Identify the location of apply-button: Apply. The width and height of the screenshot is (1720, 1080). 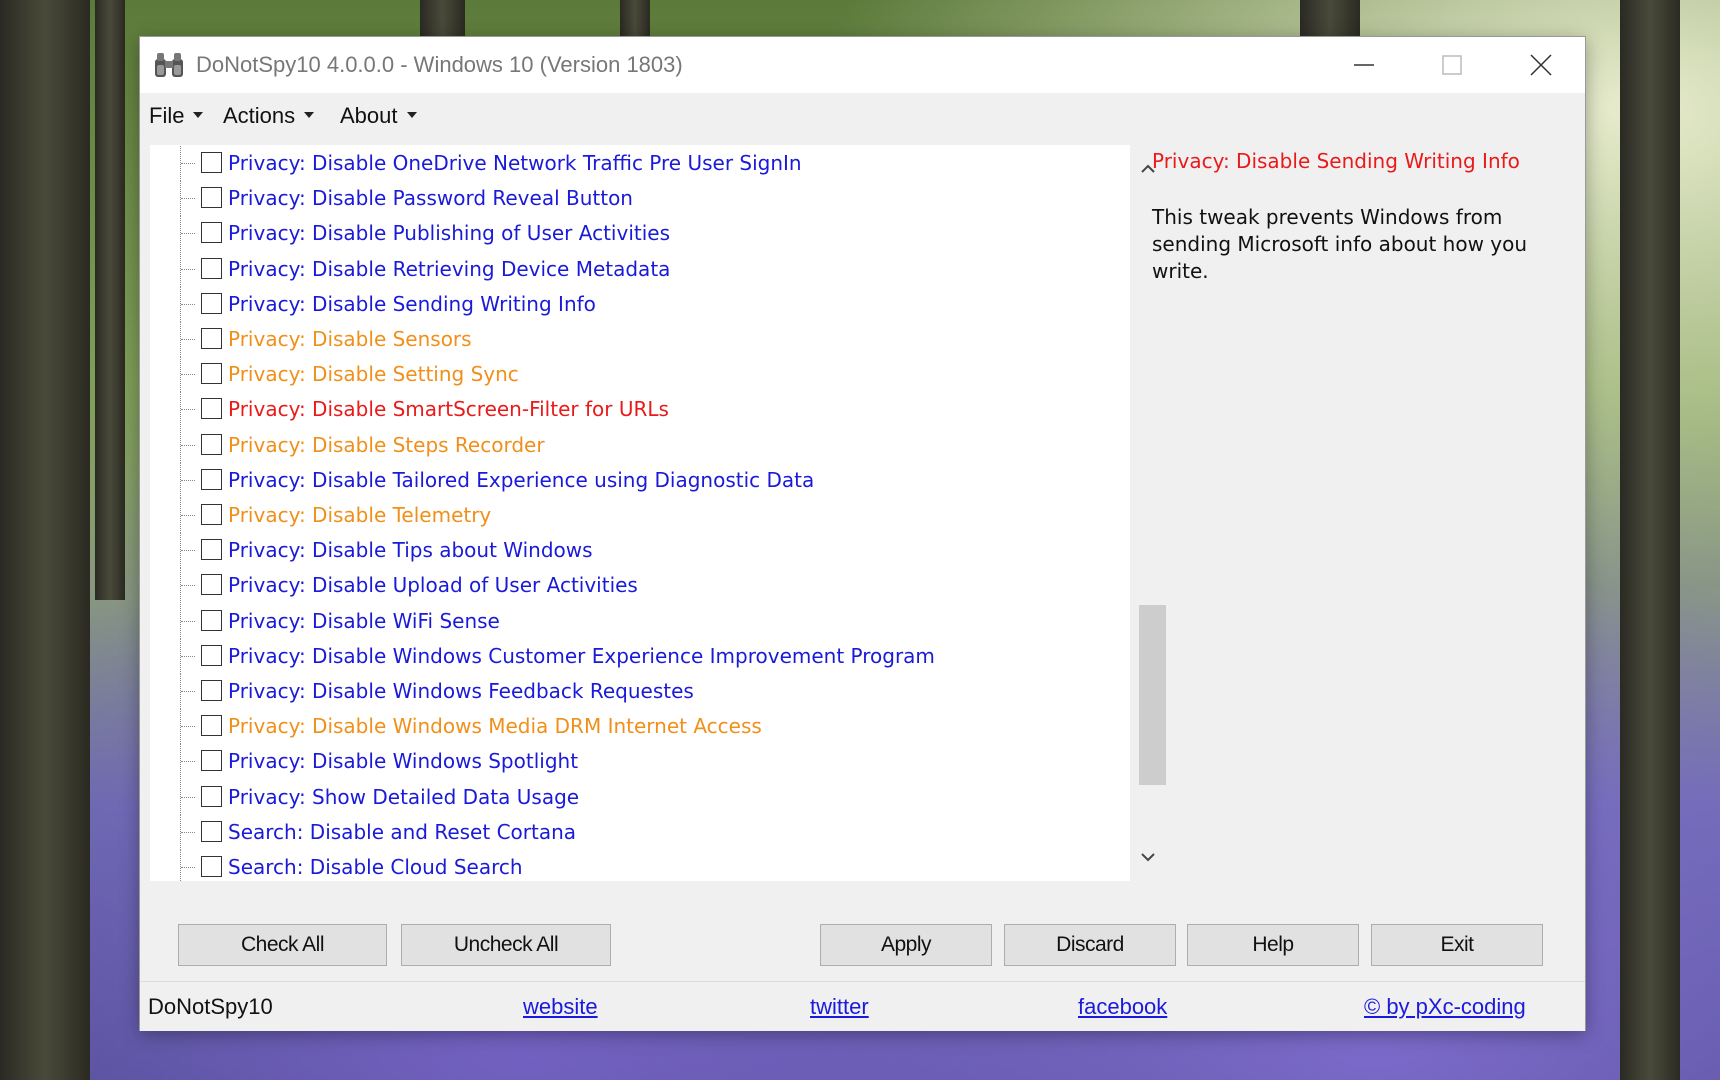
(906, 945).